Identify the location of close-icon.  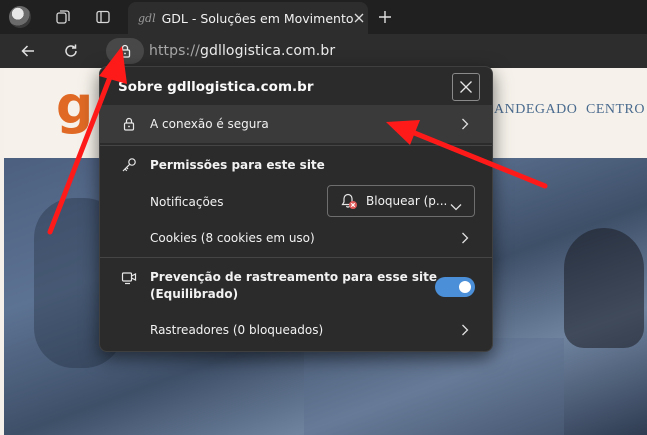
(466, 87).